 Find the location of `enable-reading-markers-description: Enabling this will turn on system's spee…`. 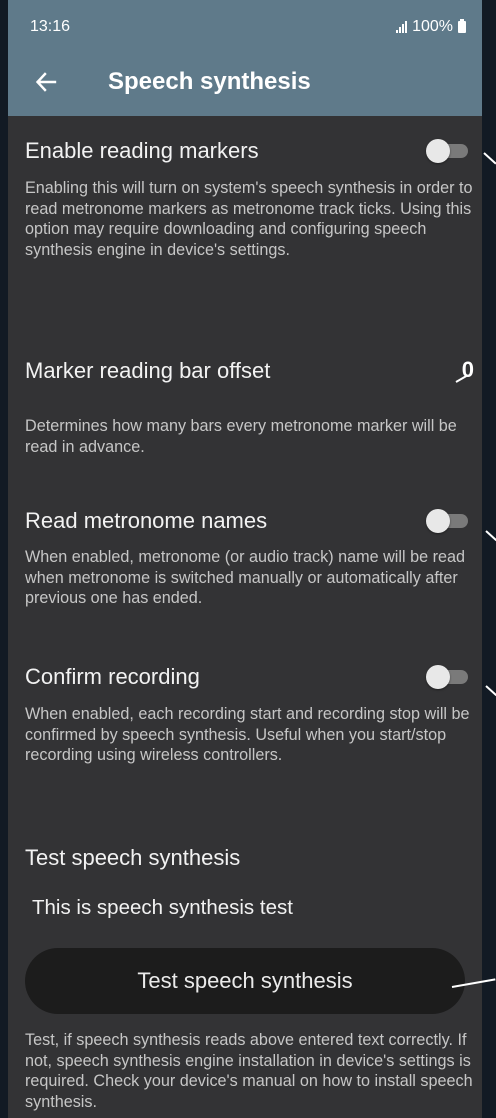

enable-reading-markers-description: Enabling this will turn on system's spee… is located at coordinates (249, 219).